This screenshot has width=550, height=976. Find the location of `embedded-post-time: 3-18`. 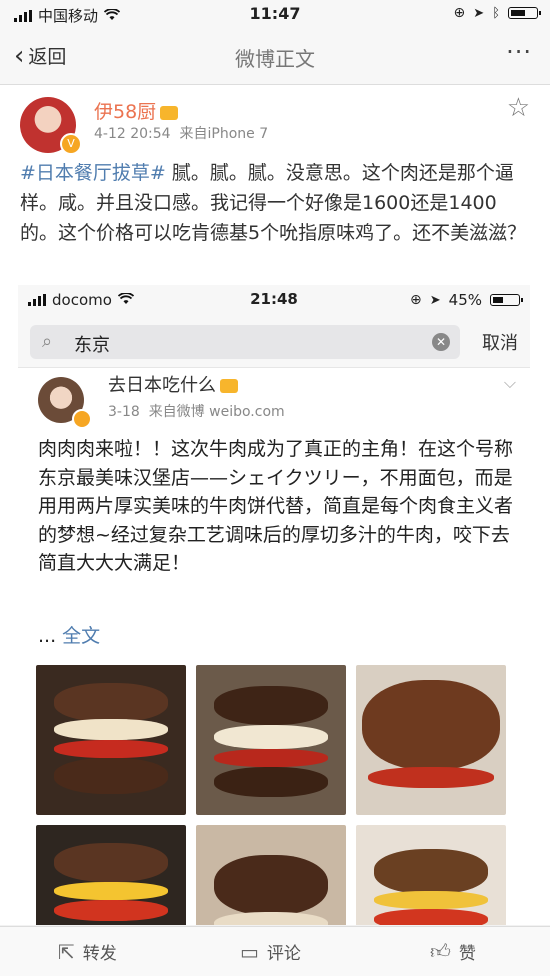

embedded-post-time: 3-18 is located at coordinates (124, 412).